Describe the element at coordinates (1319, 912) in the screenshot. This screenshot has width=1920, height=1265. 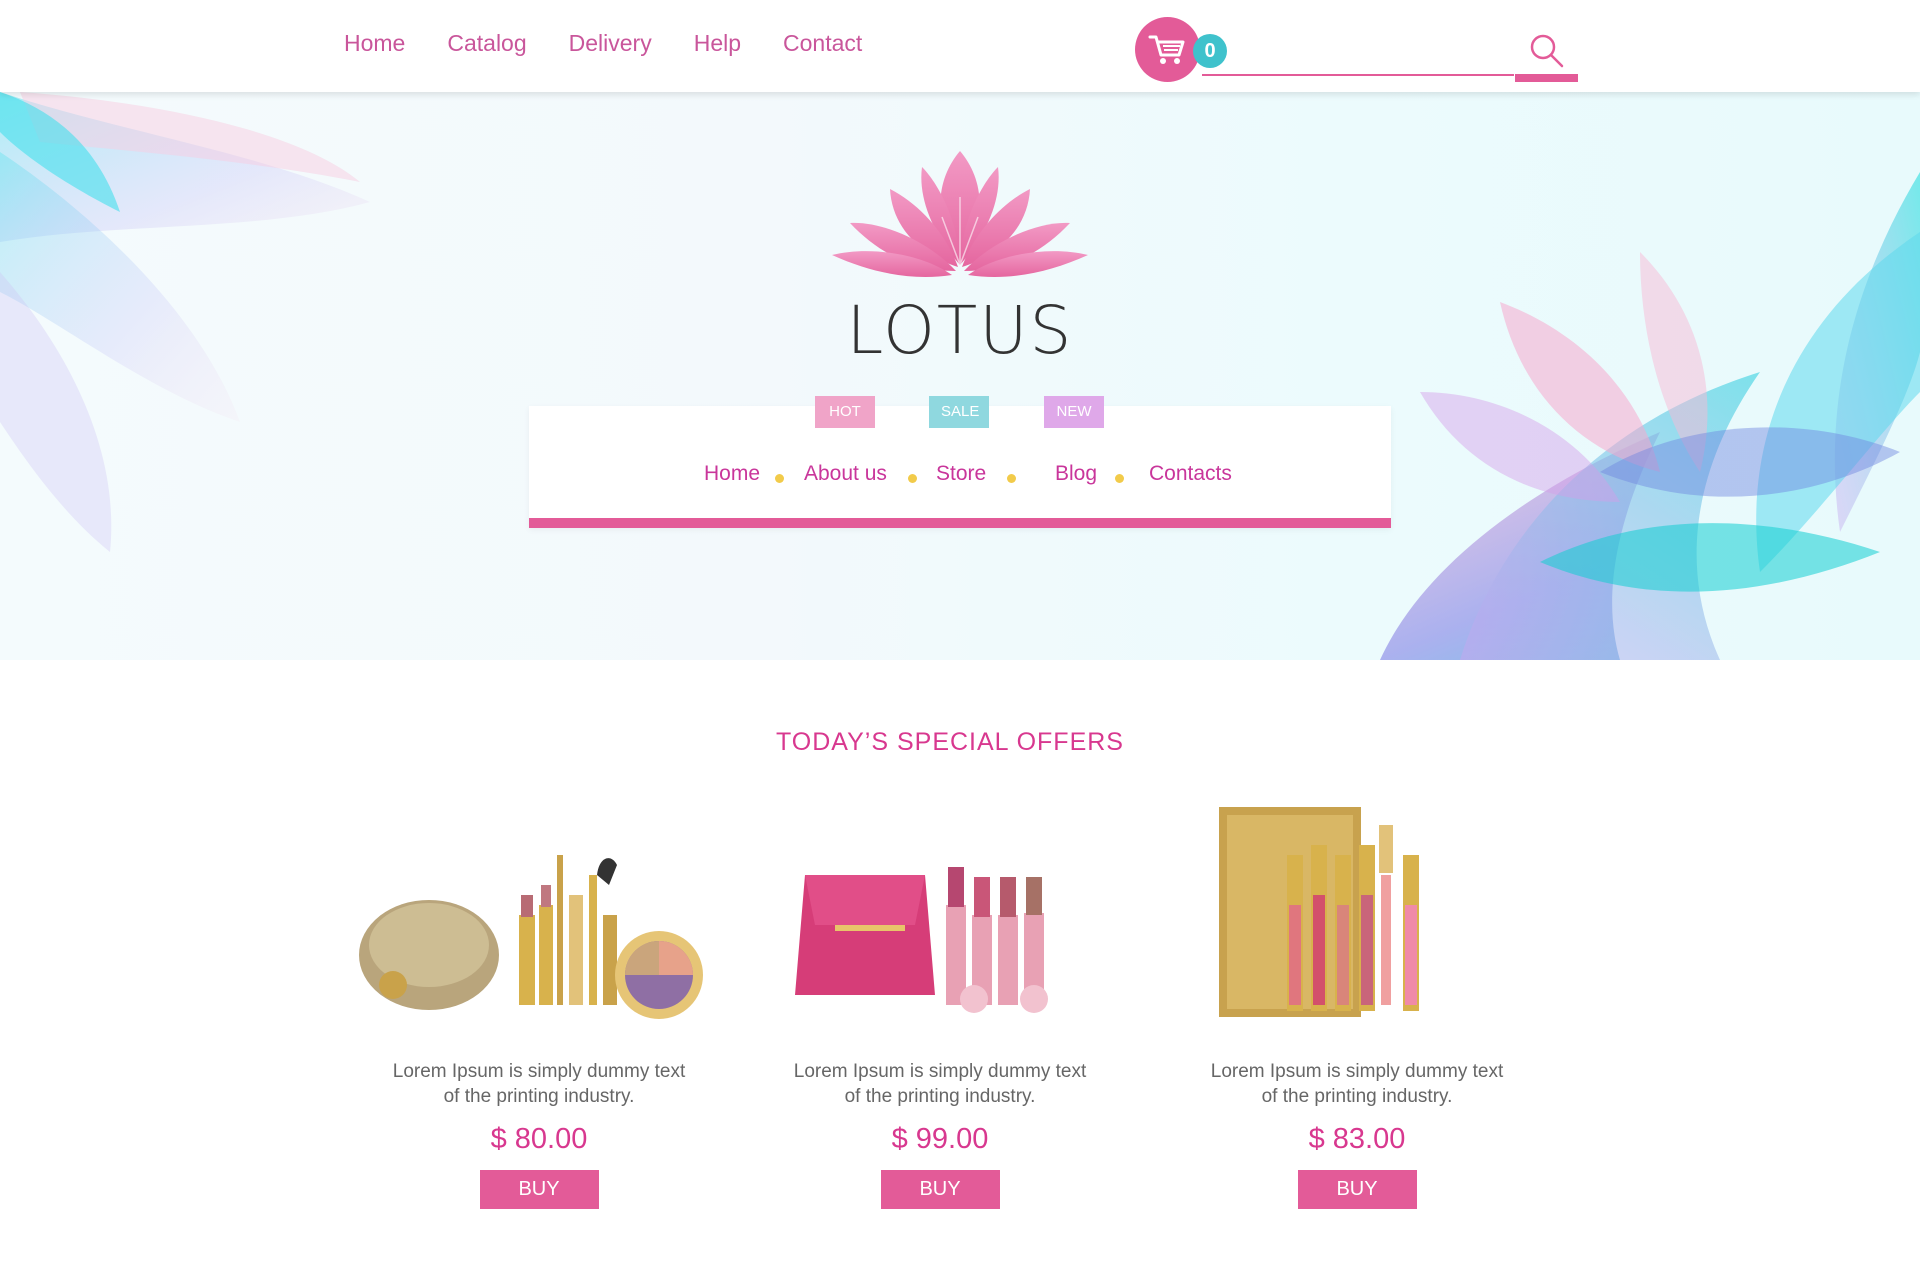
I see `lip-gloss-set-image` at that location.